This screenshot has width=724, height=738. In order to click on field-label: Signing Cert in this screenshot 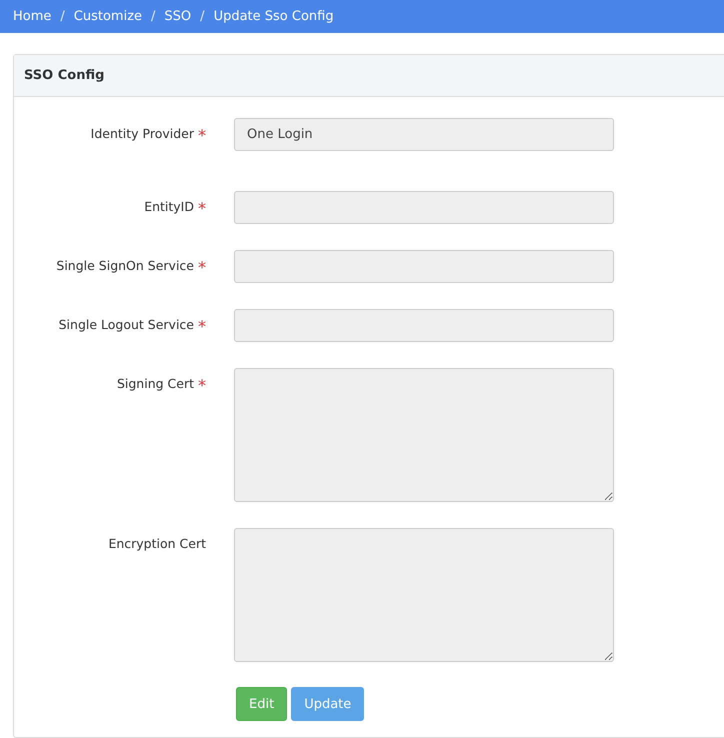, I will do `click(155, 384)`.